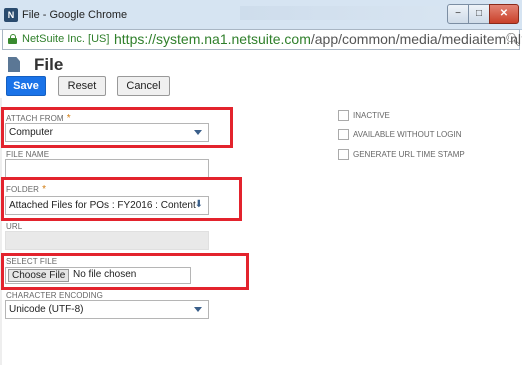  I want to click on certificate-label: NetSuite Inc. [US], so click(65, 39).